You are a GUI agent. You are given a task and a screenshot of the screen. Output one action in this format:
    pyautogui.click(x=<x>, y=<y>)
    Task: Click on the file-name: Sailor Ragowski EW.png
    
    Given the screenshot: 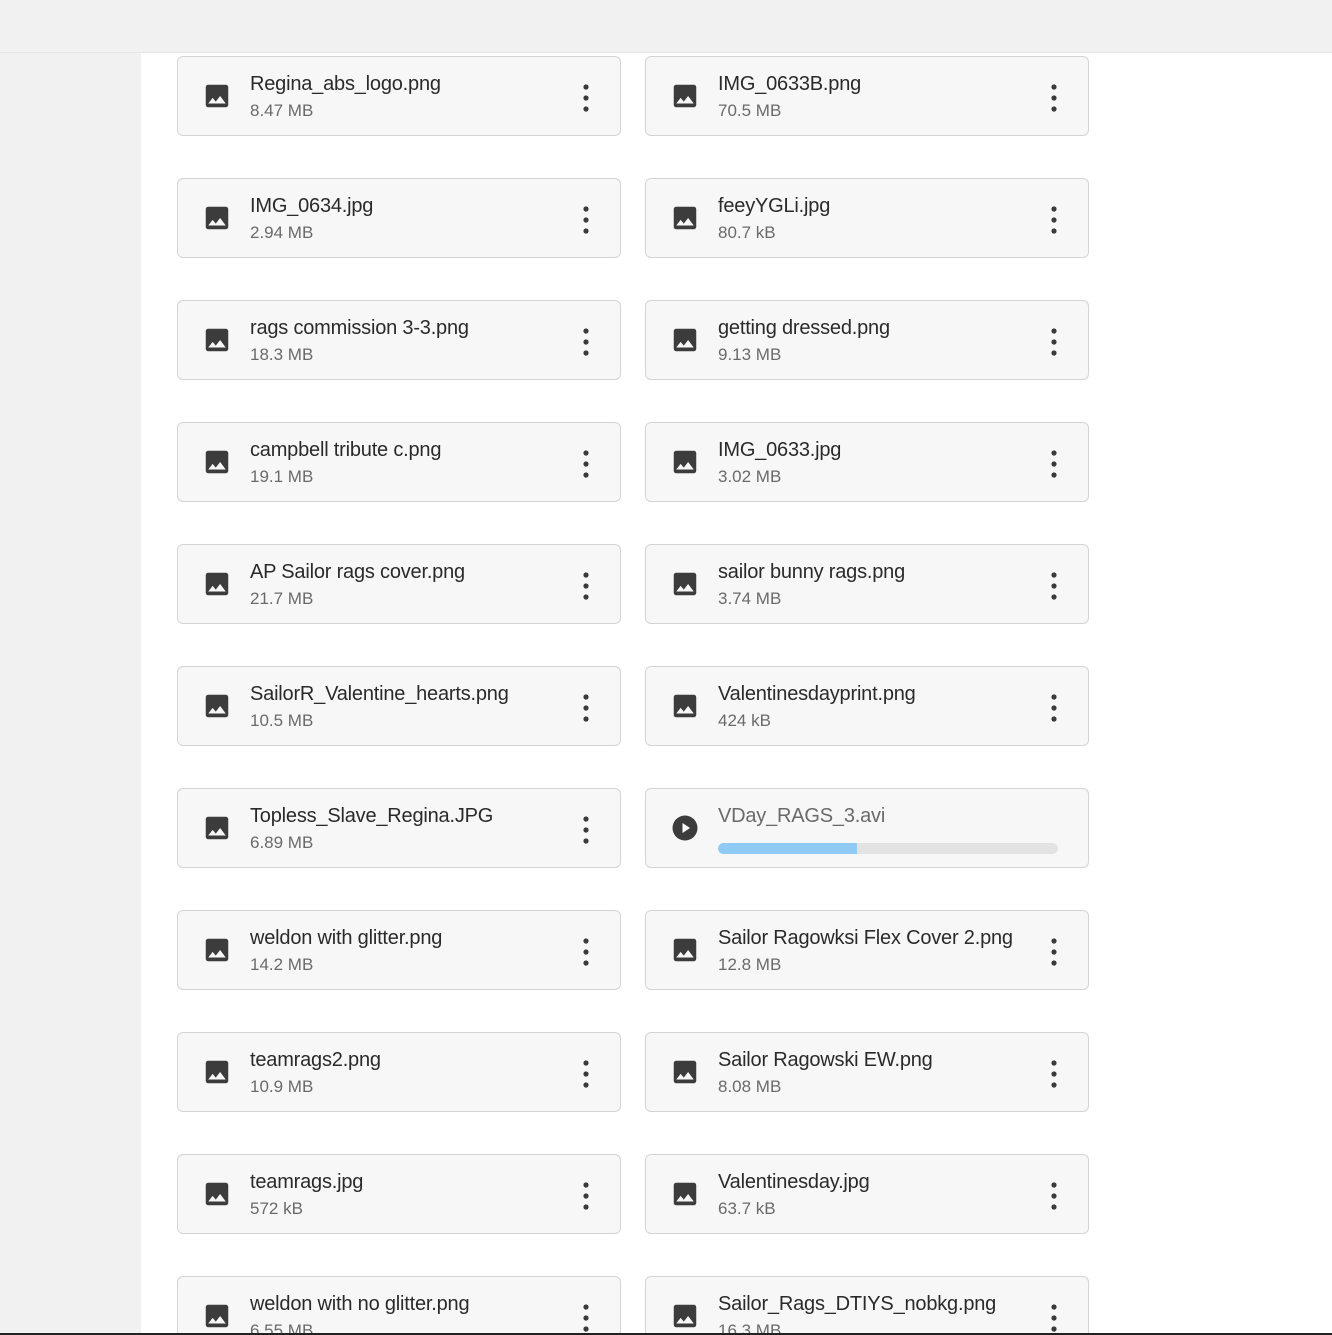 What is the action you would take?
    pyautogui.click(x=825, y=1060)
    